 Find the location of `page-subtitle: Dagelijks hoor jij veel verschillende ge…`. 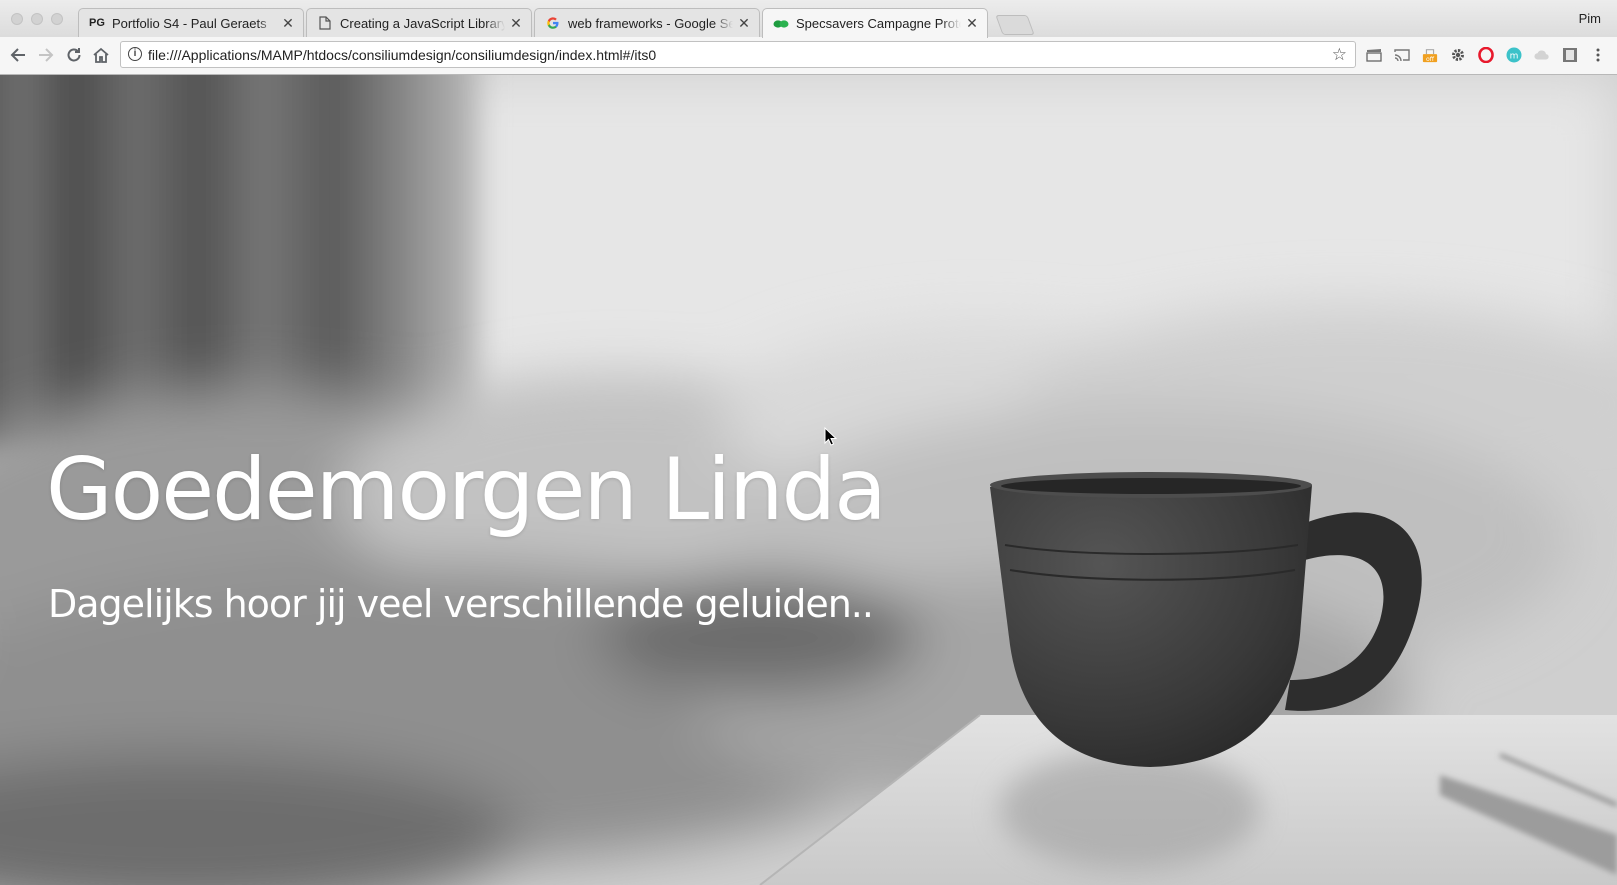

page-subtitle: Dagelijks hoor jij veel verschillende ge… is located at coordinates (461, 604).